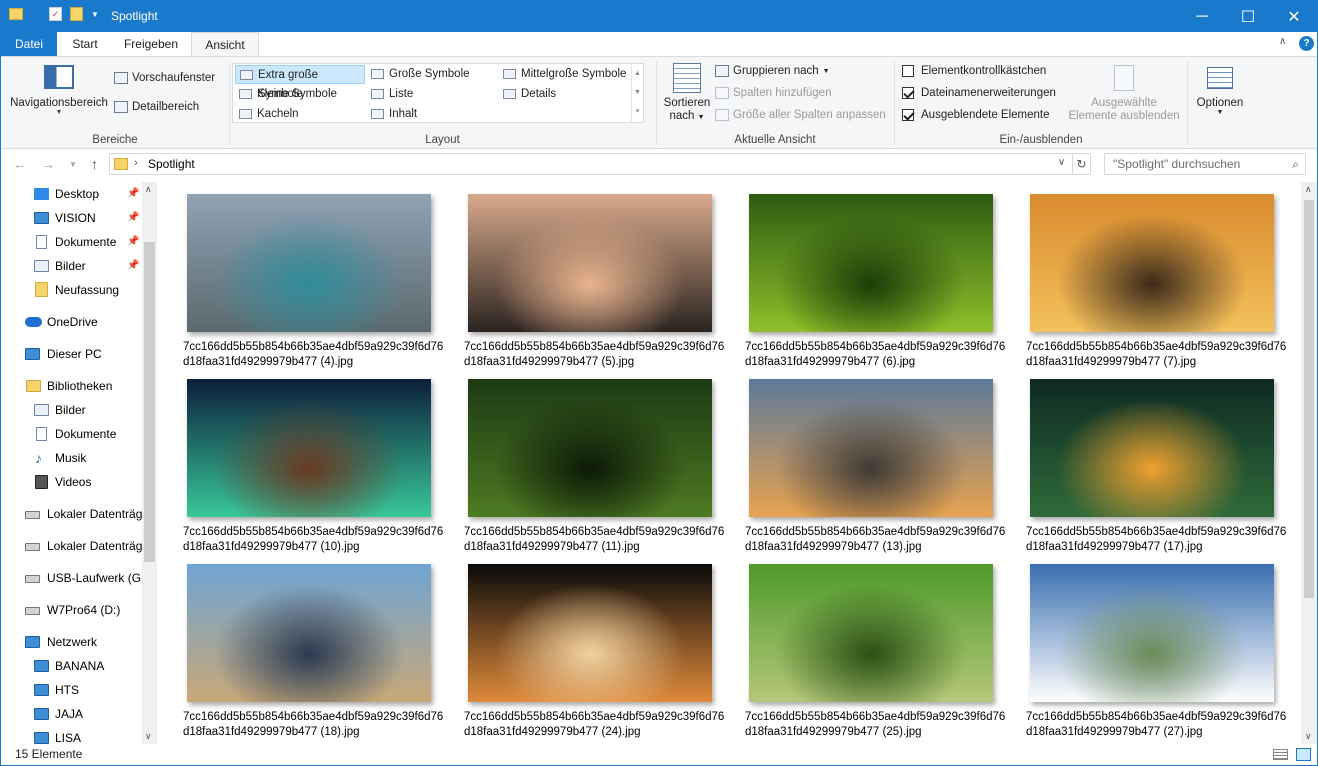  I want to click on hidden-items-toggle: Ausgeblendete Elemente, so click(976, 115).